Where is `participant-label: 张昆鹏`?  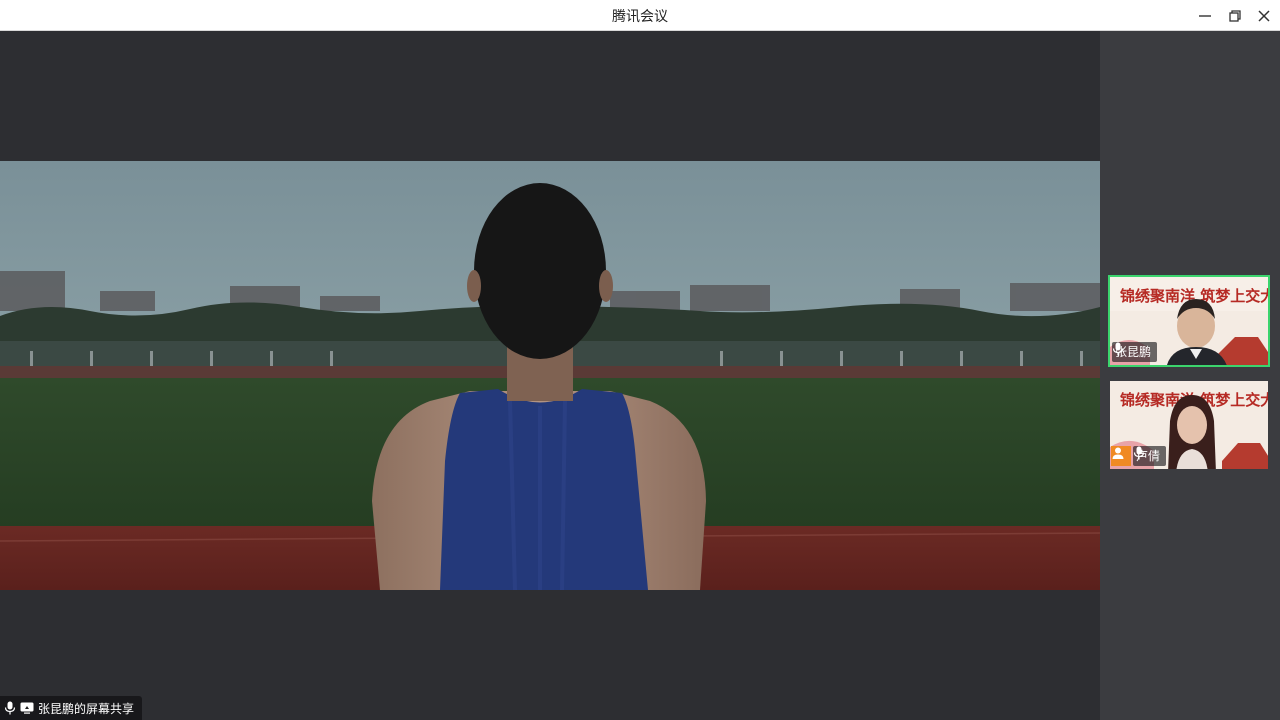 participant-label: 张昆鹏 is located at coordinates (1135, 352).